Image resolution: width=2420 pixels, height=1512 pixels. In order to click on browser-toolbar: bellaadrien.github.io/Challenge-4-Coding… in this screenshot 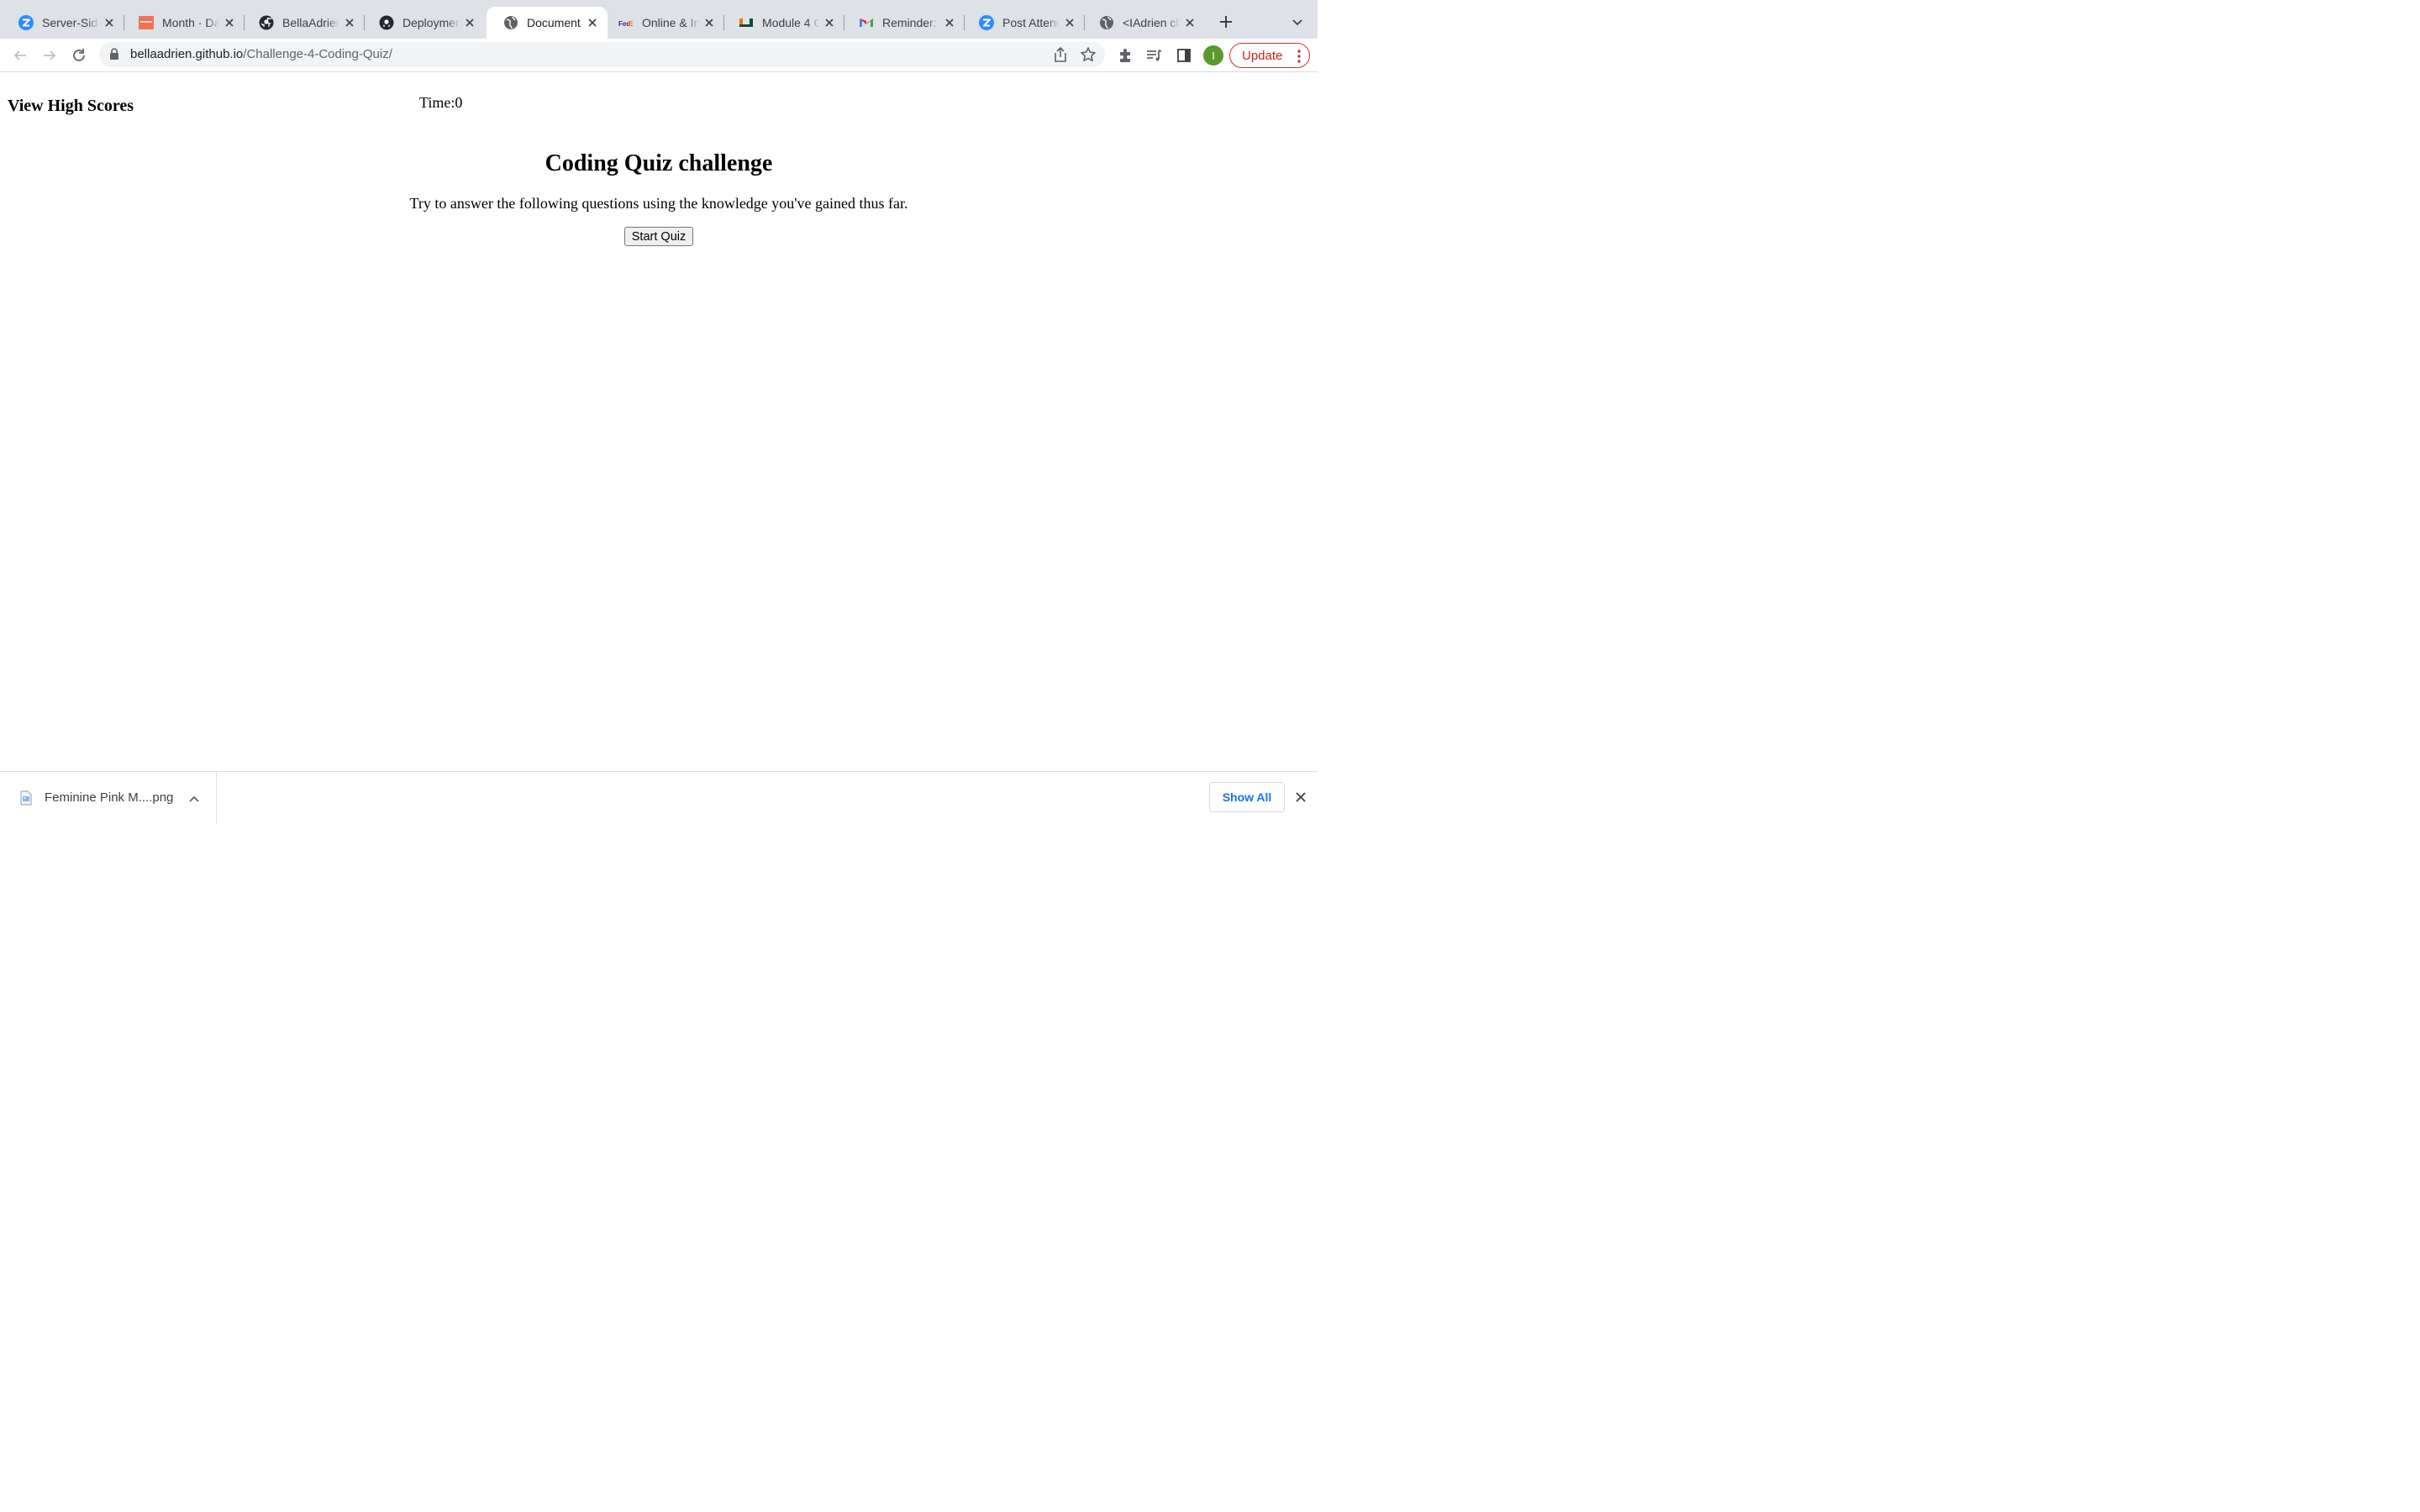, I will do `click(659, 55)`.